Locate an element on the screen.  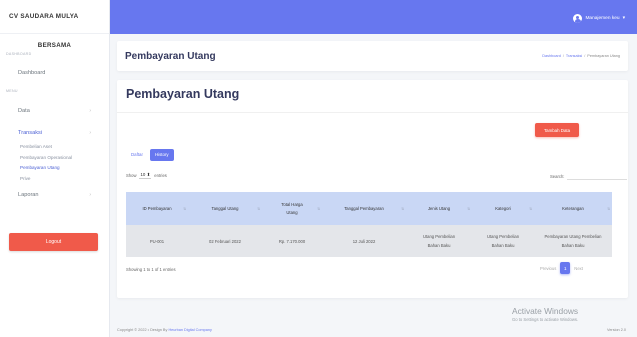
select-caret-icon: ⬍ is located at coordinates (148, 174).